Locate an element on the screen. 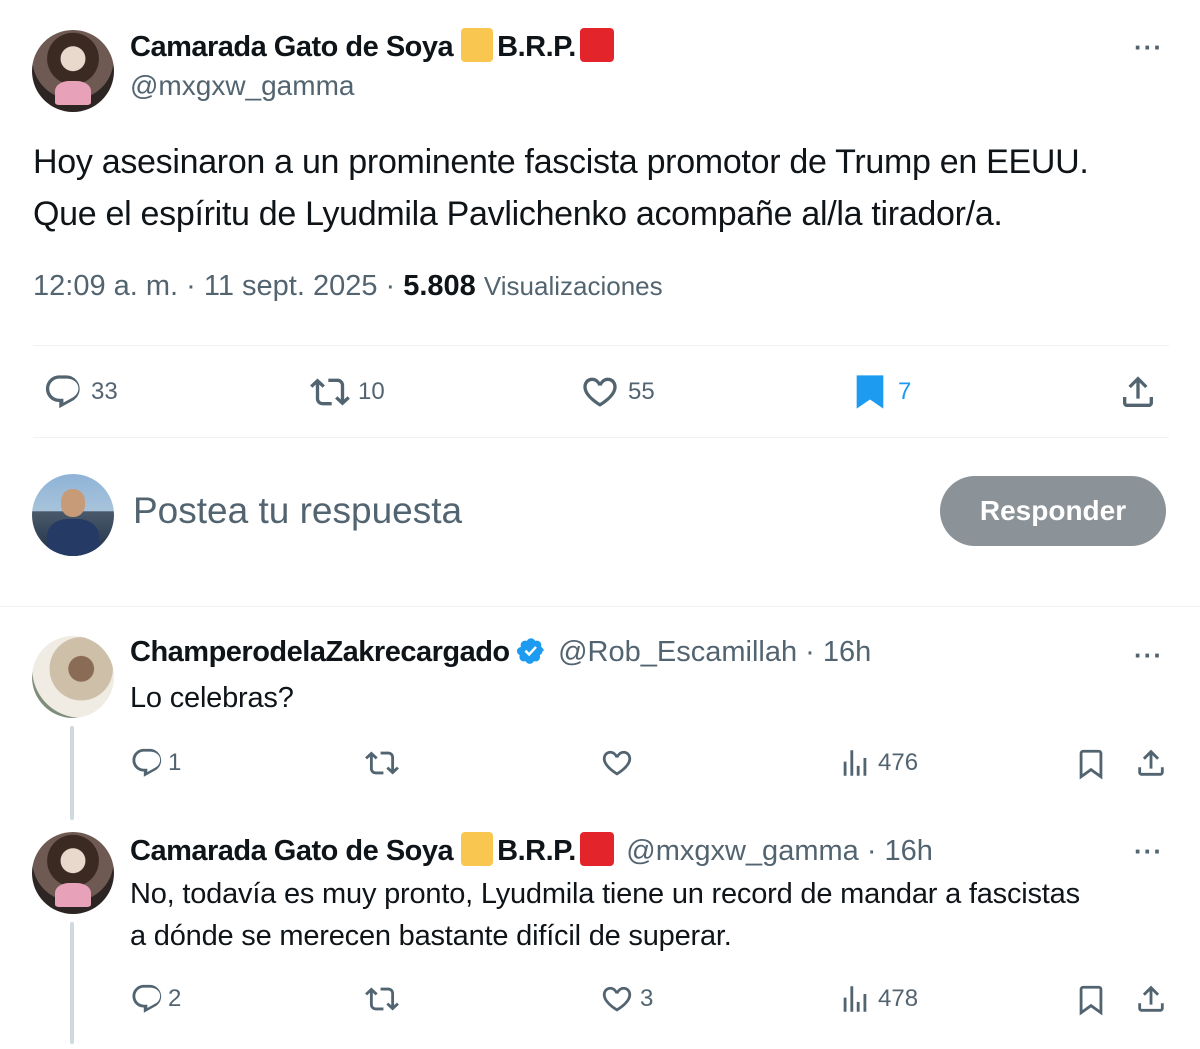  repost-action: 10 is located at coordinates (347, 392).